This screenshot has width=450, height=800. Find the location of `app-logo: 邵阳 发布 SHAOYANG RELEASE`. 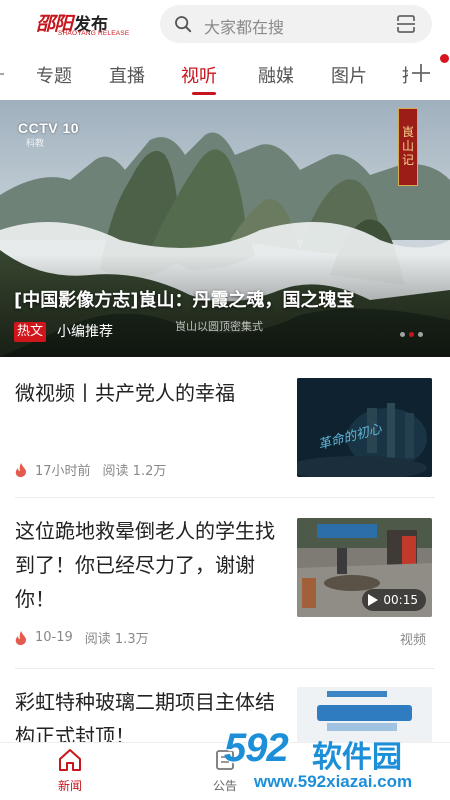

app-logo: 邵阳 发布 SHAOYANG RELEASE is located at coordinates (92, 25).